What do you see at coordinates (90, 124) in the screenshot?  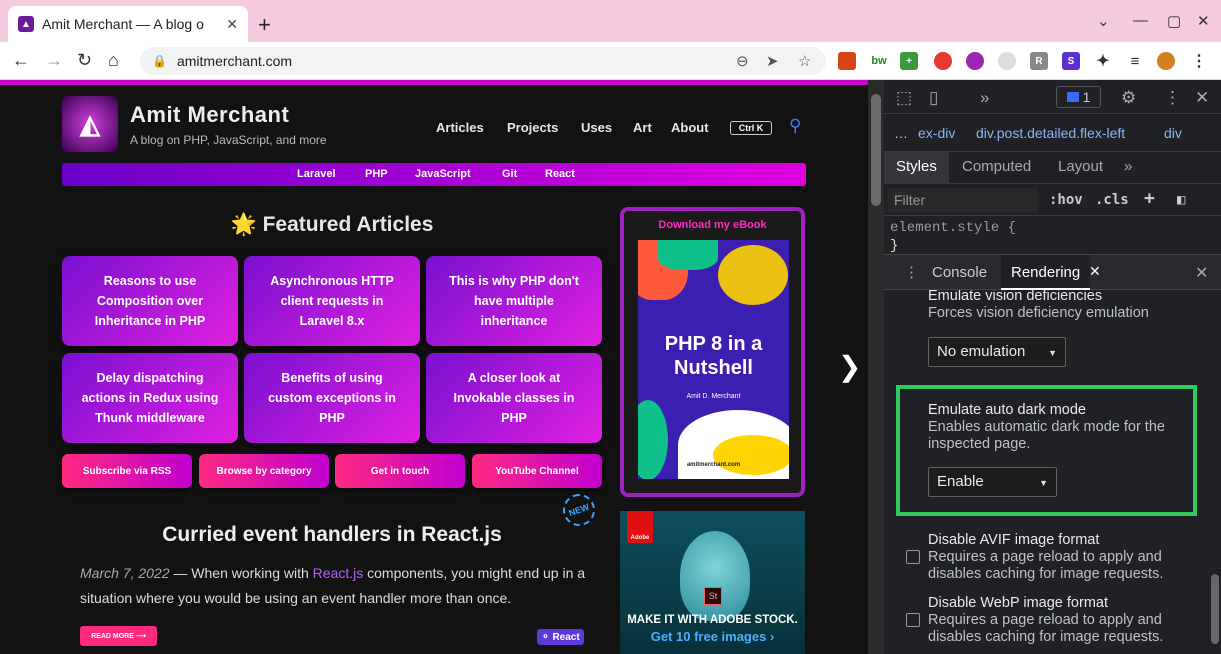 I see `site-logo: ◭` at bounding box center [90, 124].